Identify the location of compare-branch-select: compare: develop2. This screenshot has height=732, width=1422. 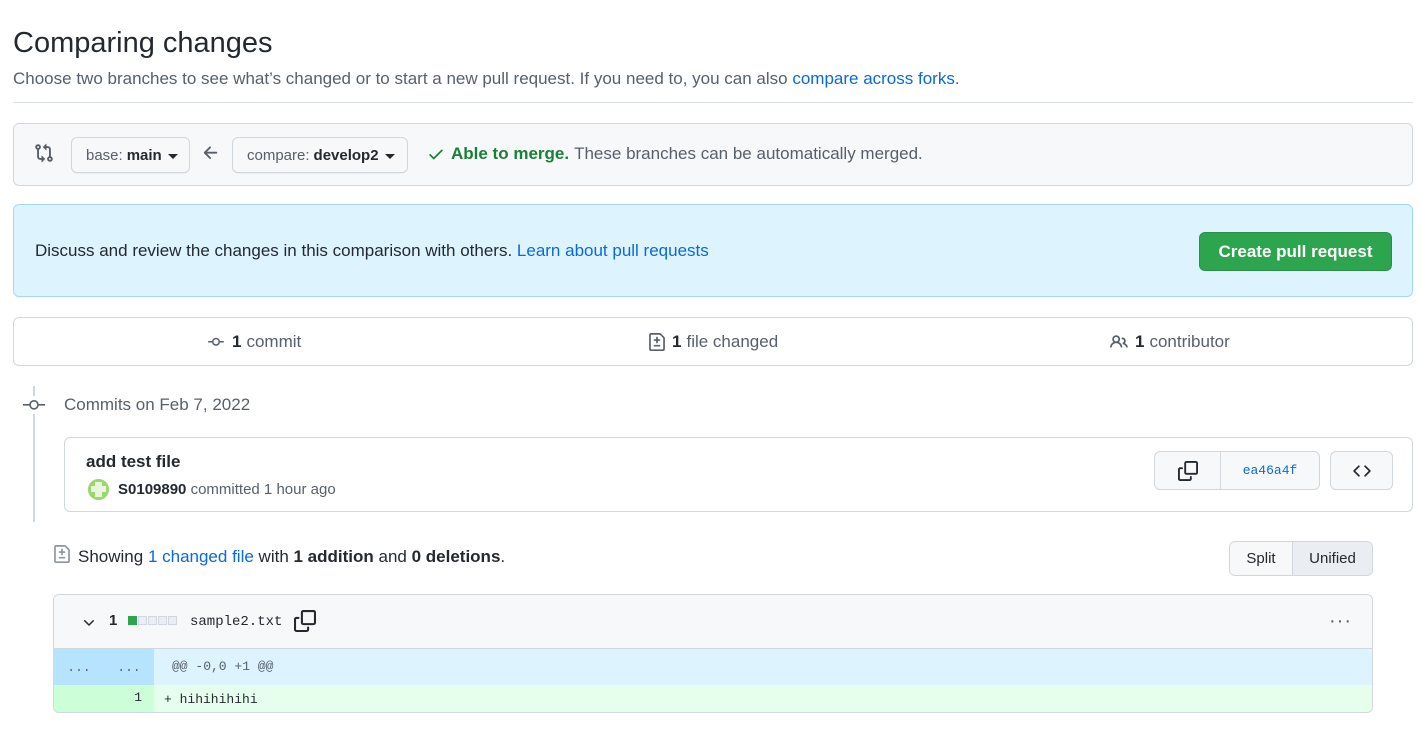
(320, 155).